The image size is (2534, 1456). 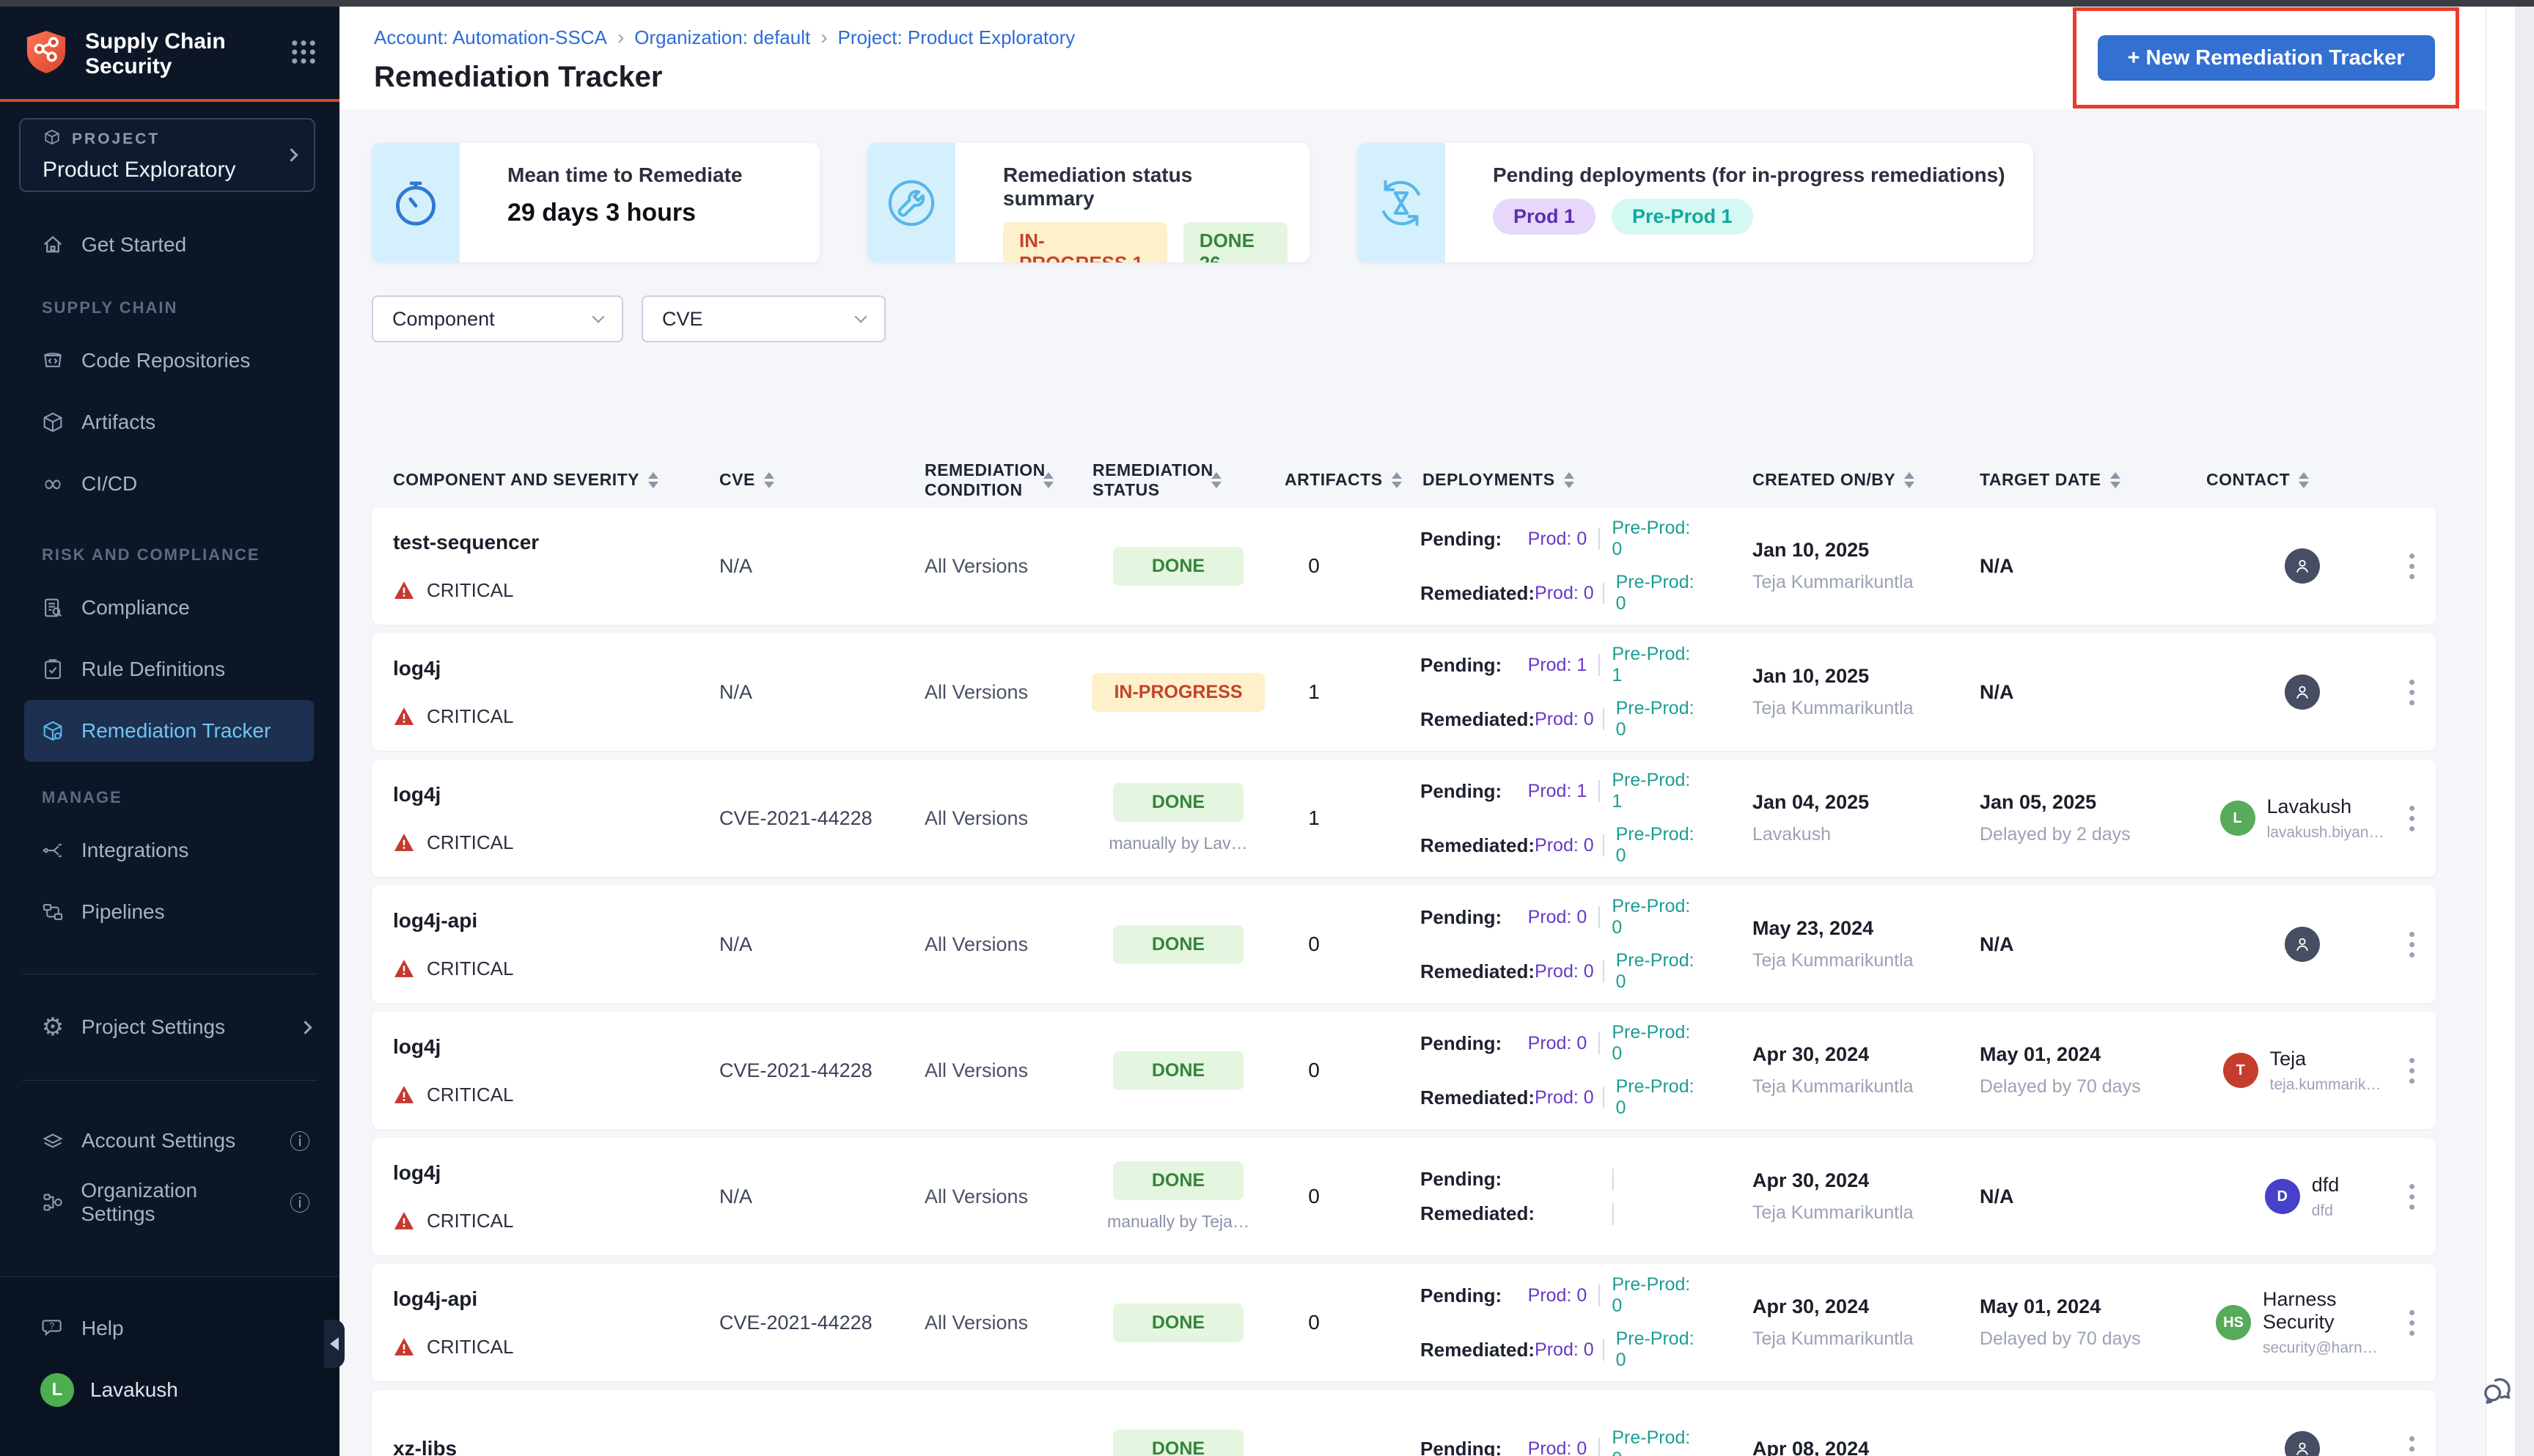 I want to click on sidebar-item-organization-settings: Organization Settings ⓘ, so click(x=169, y=1202).